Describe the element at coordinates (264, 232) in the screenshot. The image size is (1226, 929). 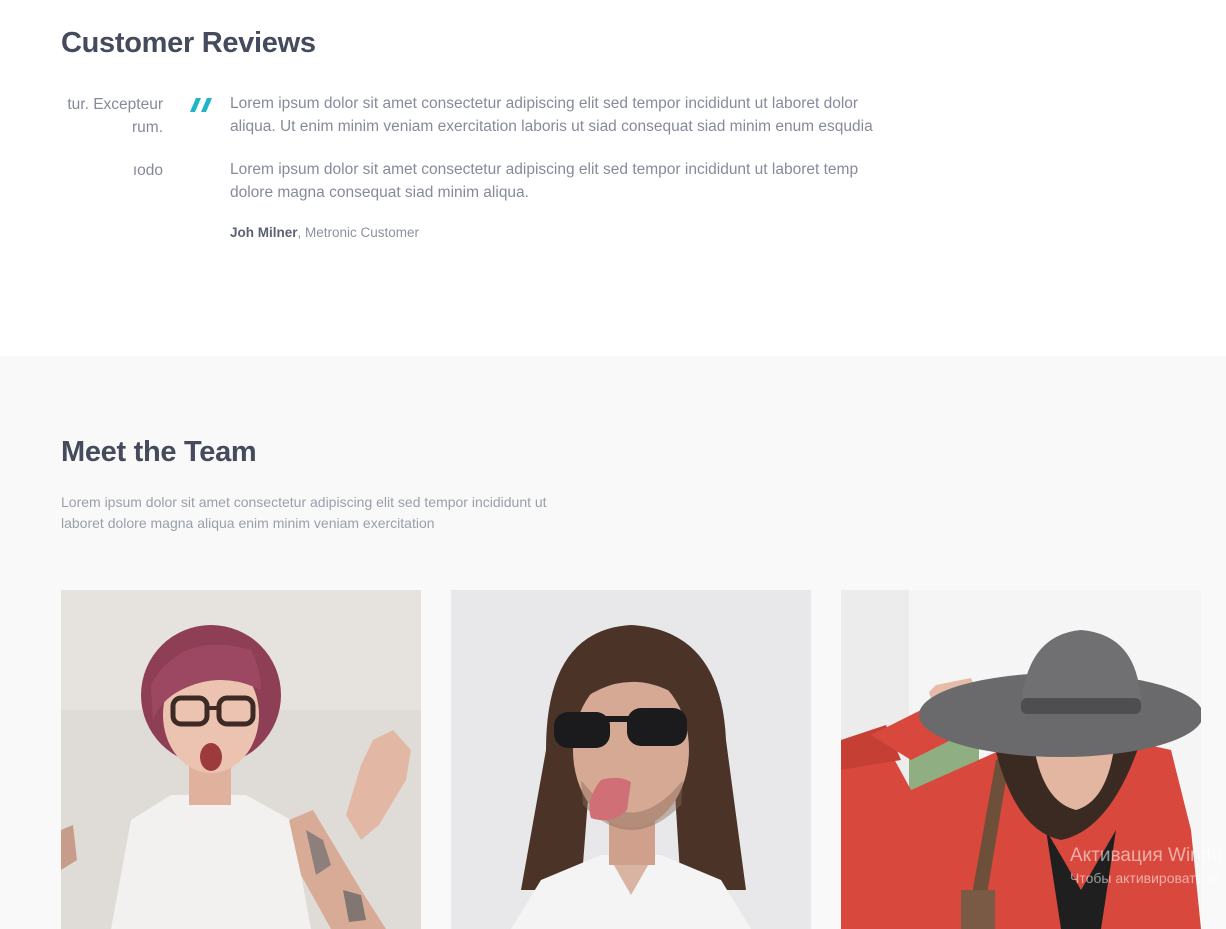
I see `author-name: Joh Milner` at that location.